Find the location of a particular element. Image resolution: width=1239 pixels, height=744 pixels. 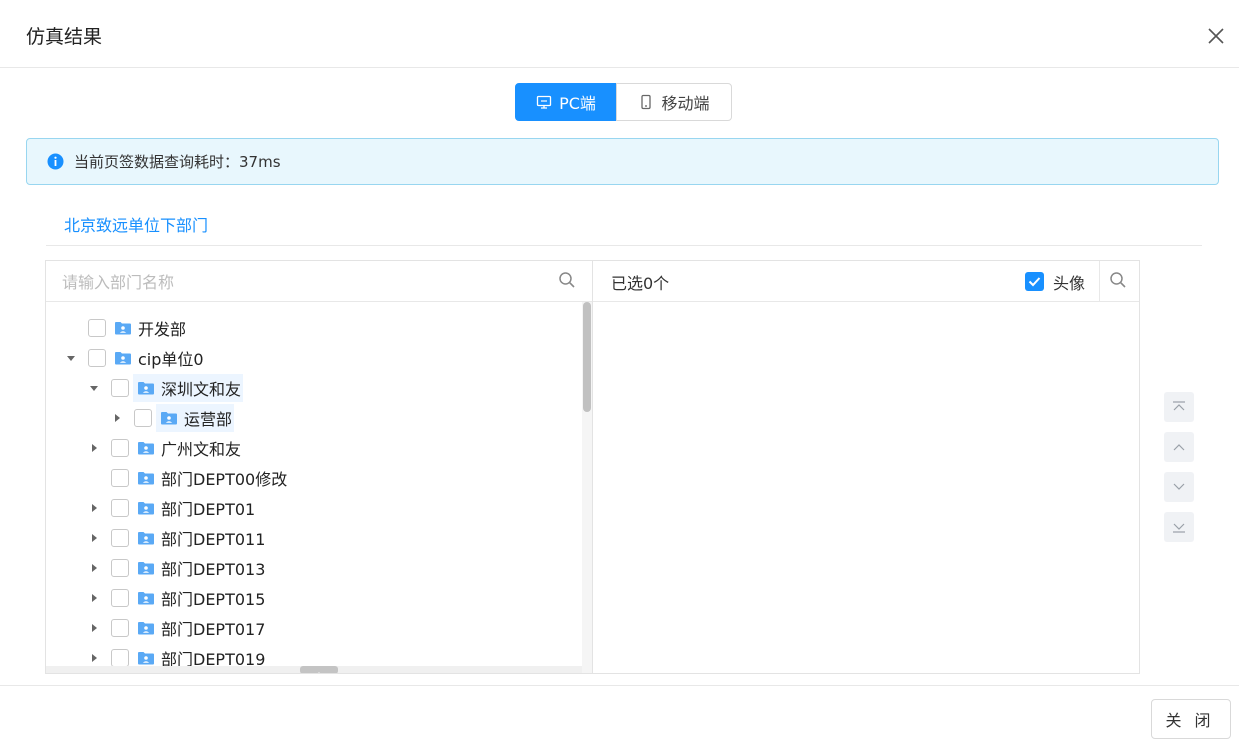

tree-node: 部门DEPT01 is located at coordinates (171, 508).